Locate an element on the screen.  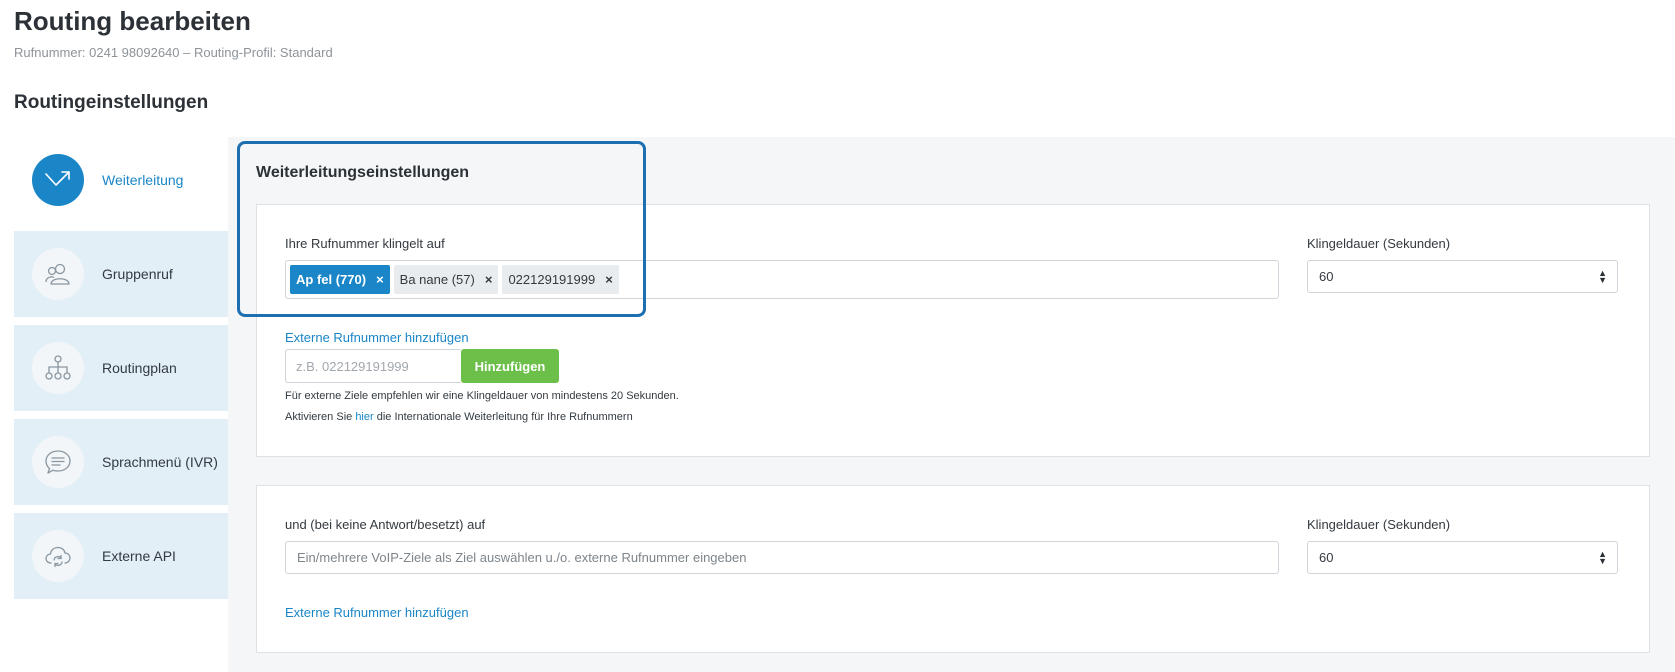
add-button: Hinzufügen is located at coordinates (510, 366).